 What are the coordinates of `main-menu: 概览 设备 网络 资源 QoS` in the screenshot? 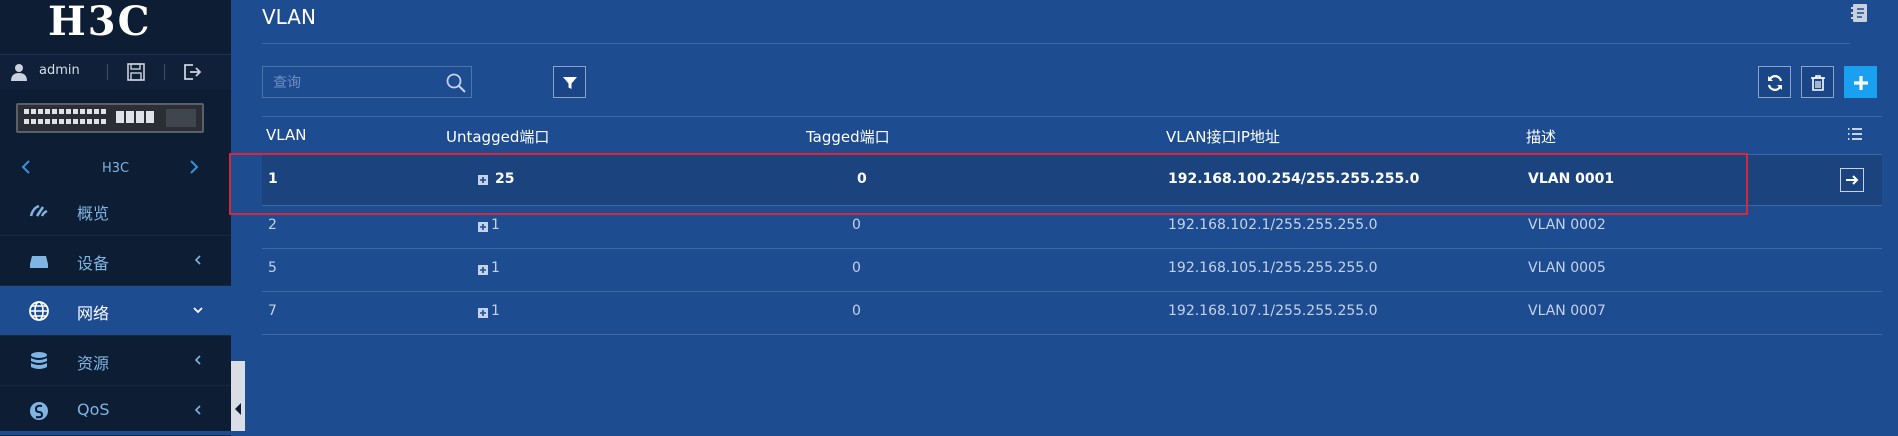 It's located at (115, 311).